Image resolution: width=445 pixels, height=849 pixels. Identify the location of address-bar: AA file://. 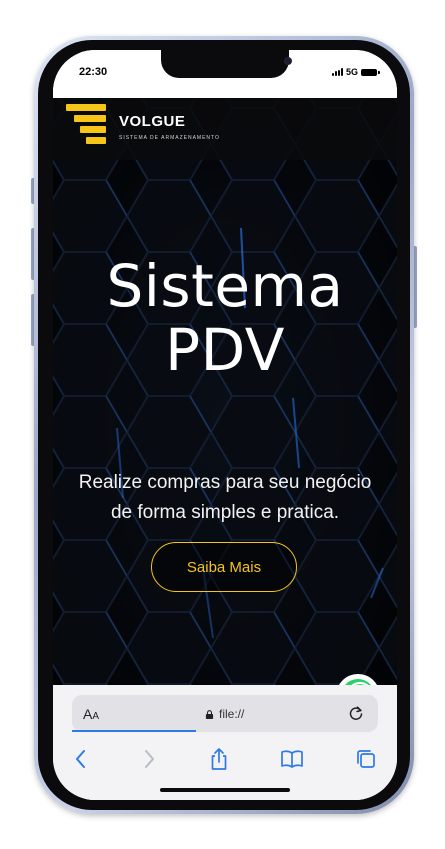
(225, 713).